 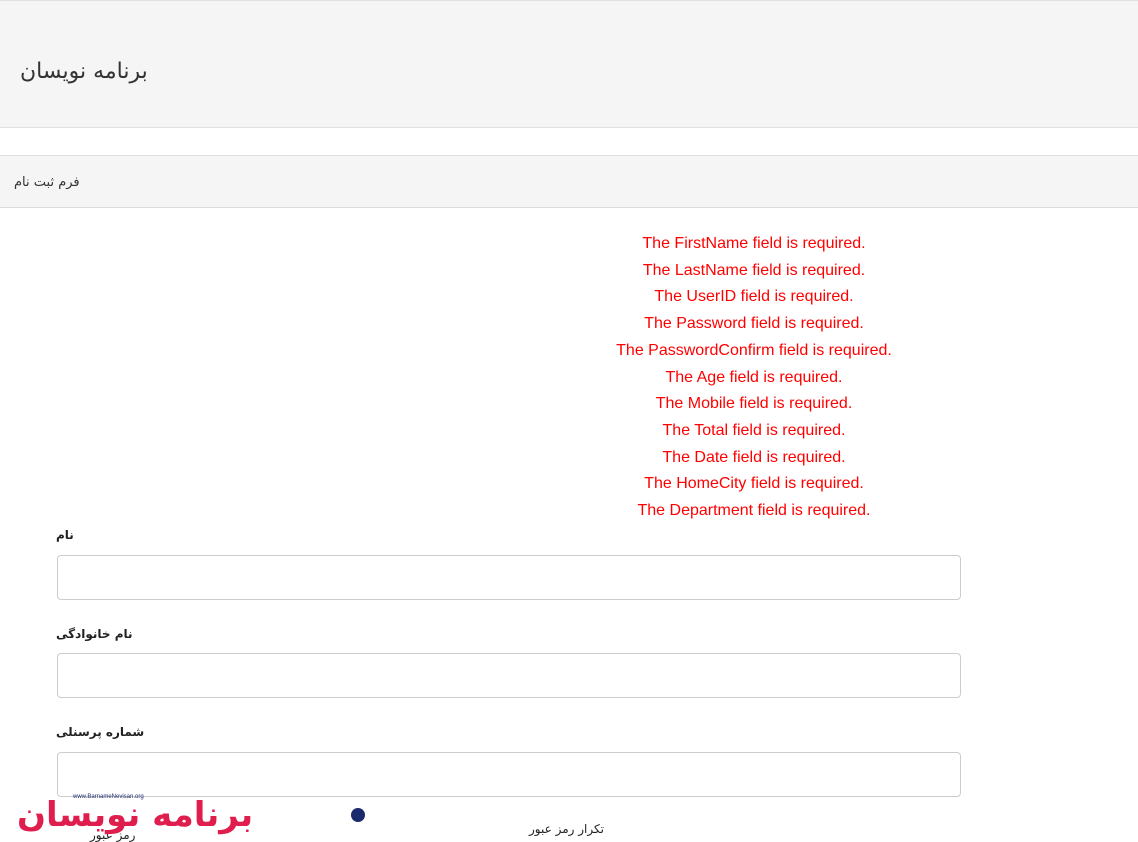 I want to click on validation-error: The Total field is required., so click(x=754, y=430).